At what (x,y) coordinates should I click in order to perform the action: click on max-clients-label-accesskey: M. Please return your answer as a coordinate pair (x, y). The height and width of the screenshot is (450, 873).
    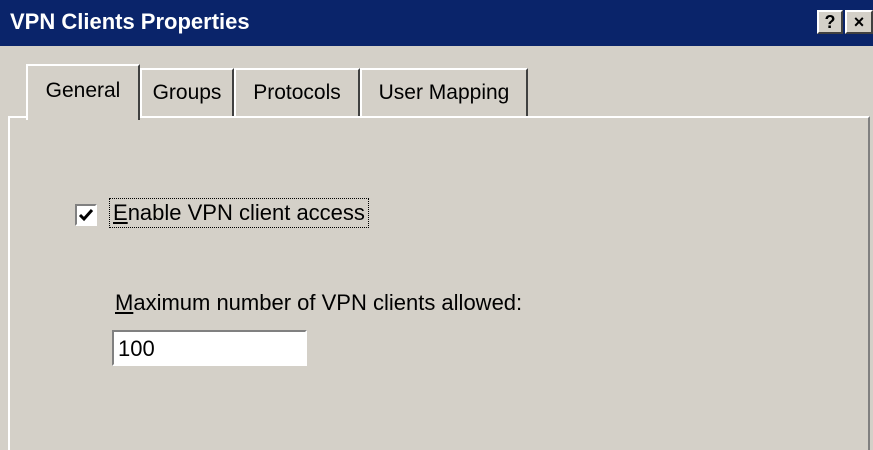
    Looking at the image, I should click on (124, 302).